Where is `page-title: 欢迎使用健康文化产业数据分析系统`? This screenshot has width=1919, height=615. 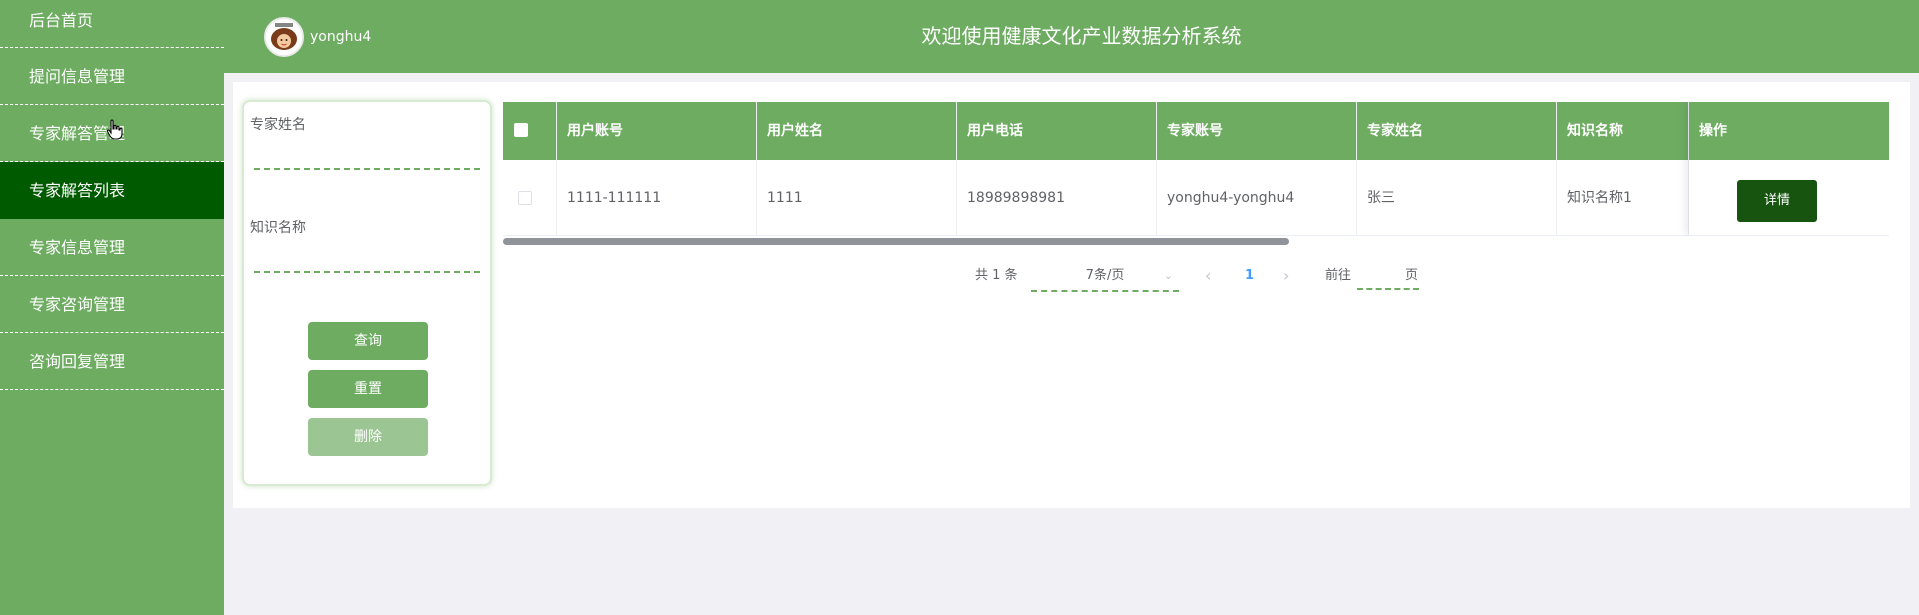 page-title: 欢迎使用健康文化产业数据分析系统 is located at coordinates (1081, 36).